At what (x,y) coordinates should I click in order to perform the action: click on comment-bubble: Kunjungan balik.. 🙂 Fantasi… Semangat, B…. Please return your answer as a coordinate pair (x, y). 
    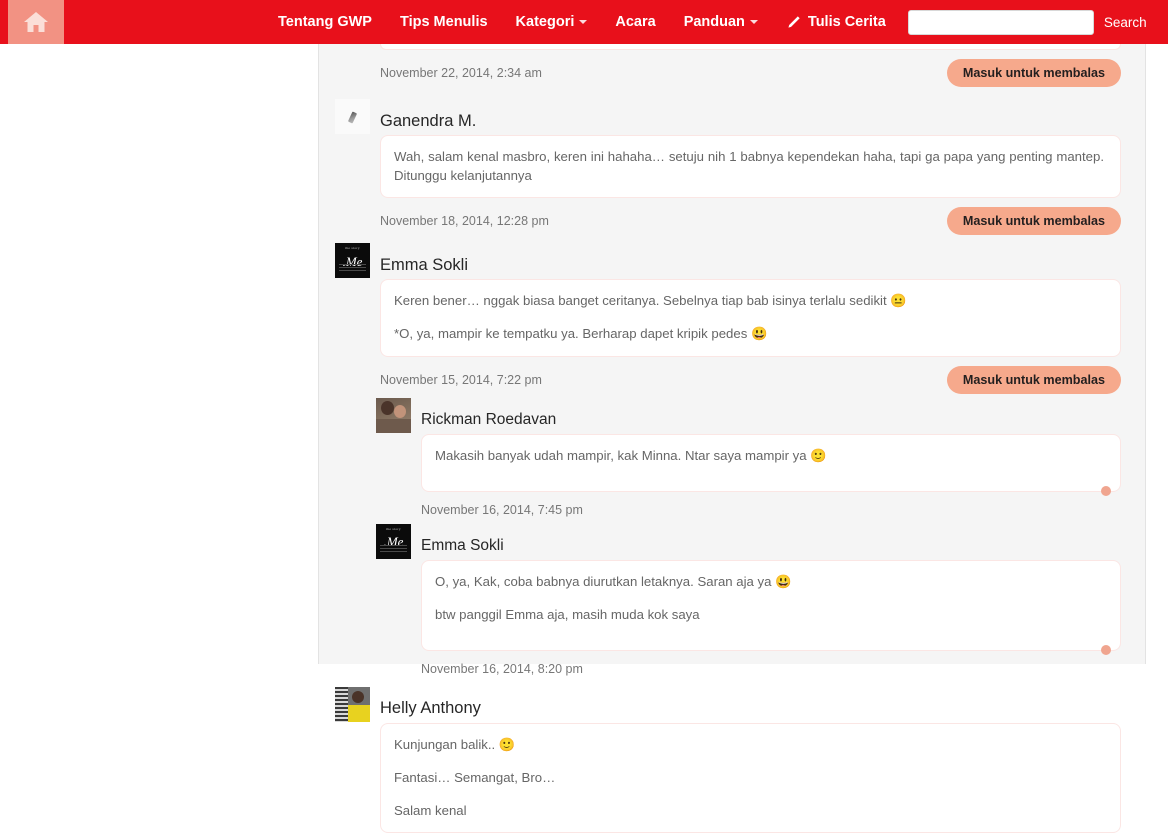
    Looking at the image, I should click on (750, 777).